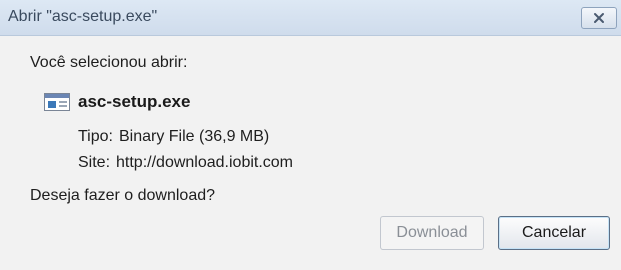 This screenshot has height=270, width=621. Describe the element at coordinates (109, 62) in the screenshot. I see `prompt-text: Você selecionou abrir:` at that location.